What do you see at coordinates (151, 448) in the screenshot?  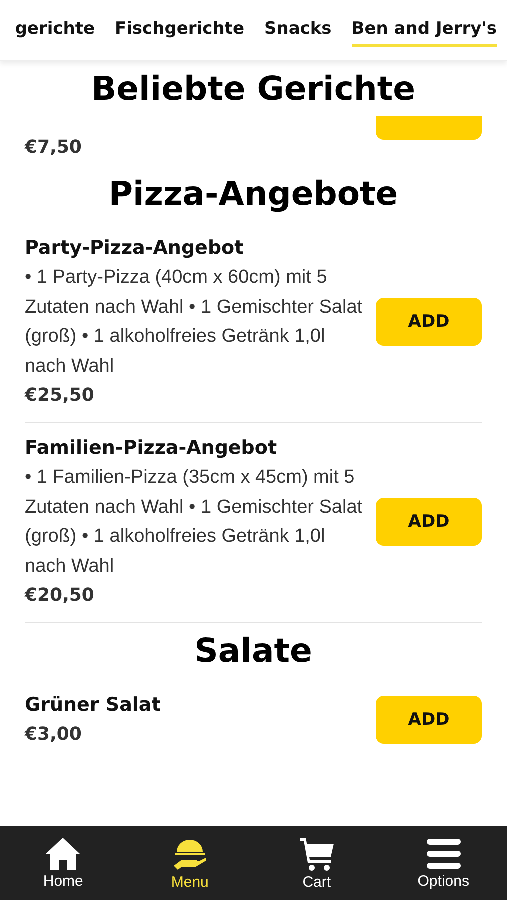 I see `item-name: Familien-Pizza-Angebot` at bounding box center [151, 448].